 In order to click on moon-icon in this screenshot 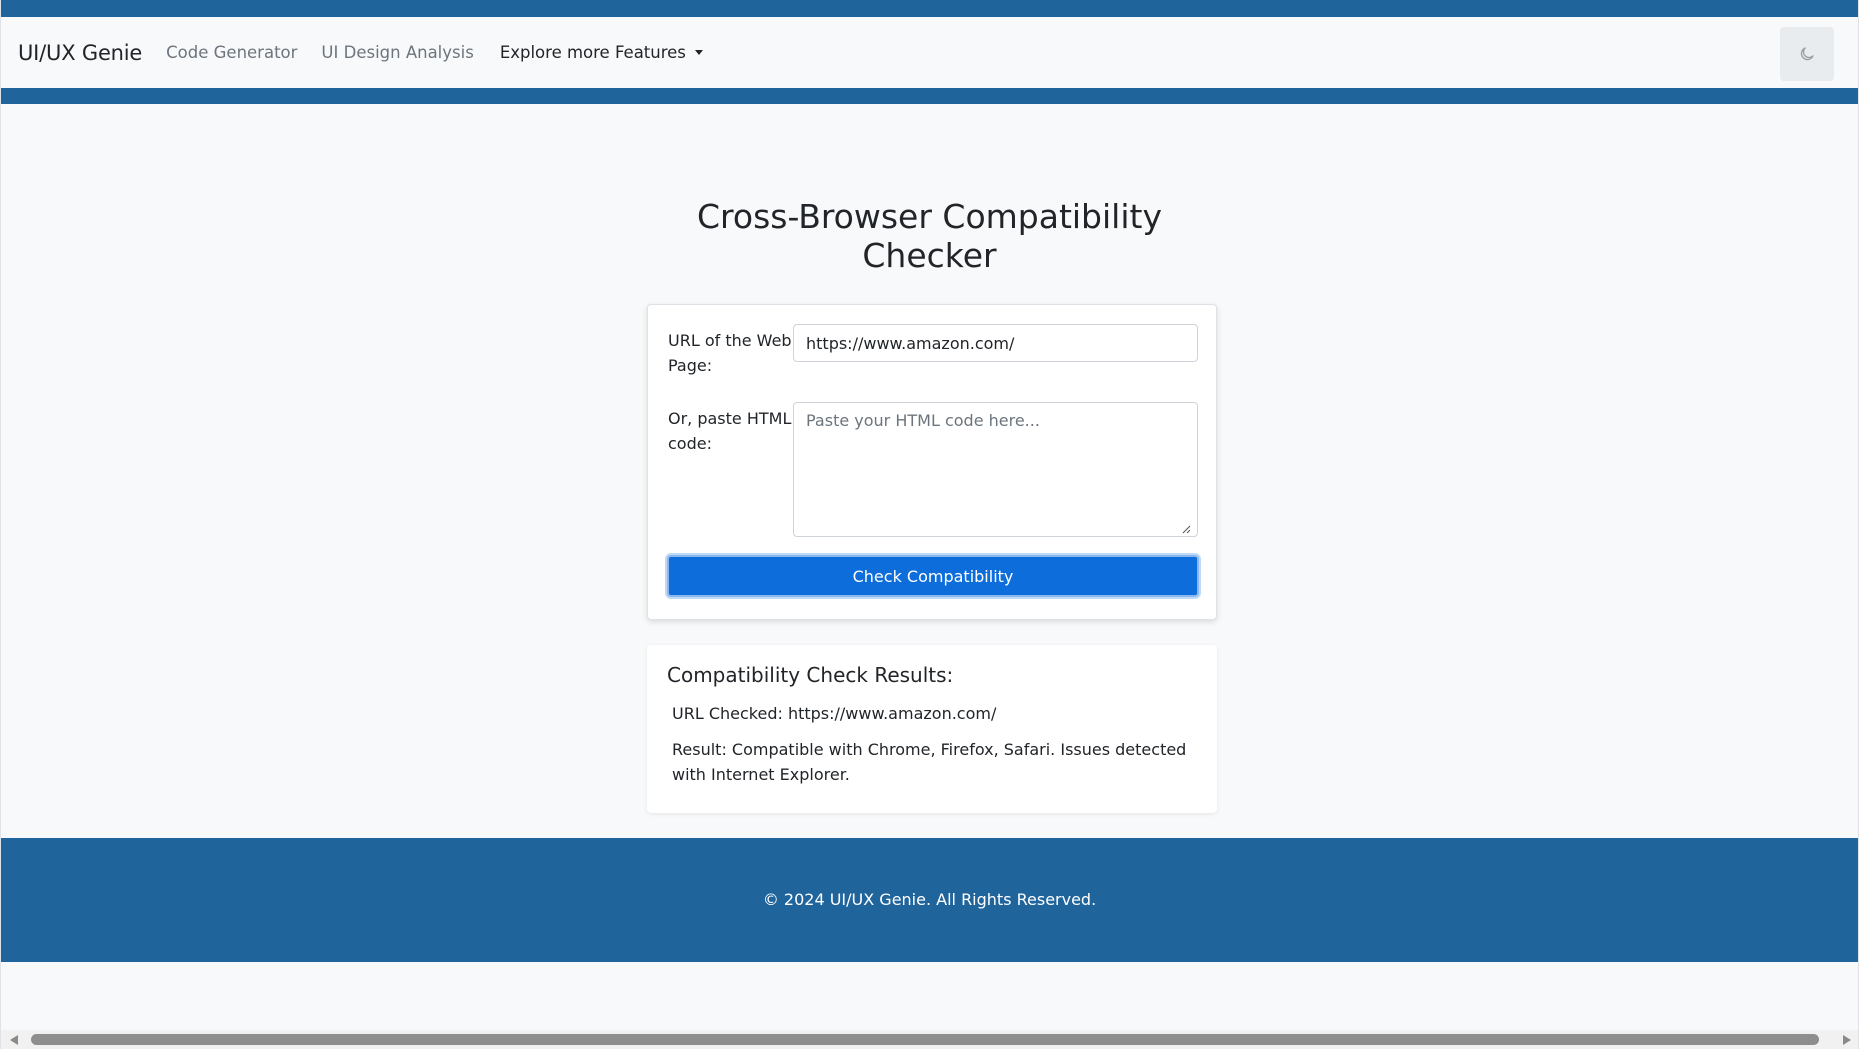, I will do `click(1807, 54)`.